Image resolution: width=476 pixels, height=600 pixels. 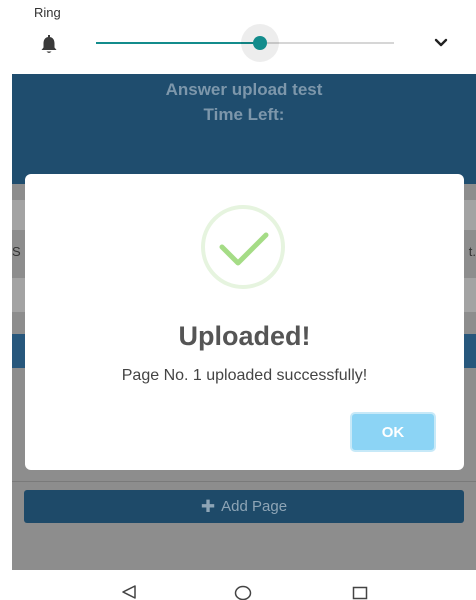 What do you see at coordinates (244, 89) in the screenshot?
I see `page-title: Answer upload test` at bounding box center [244, 89].